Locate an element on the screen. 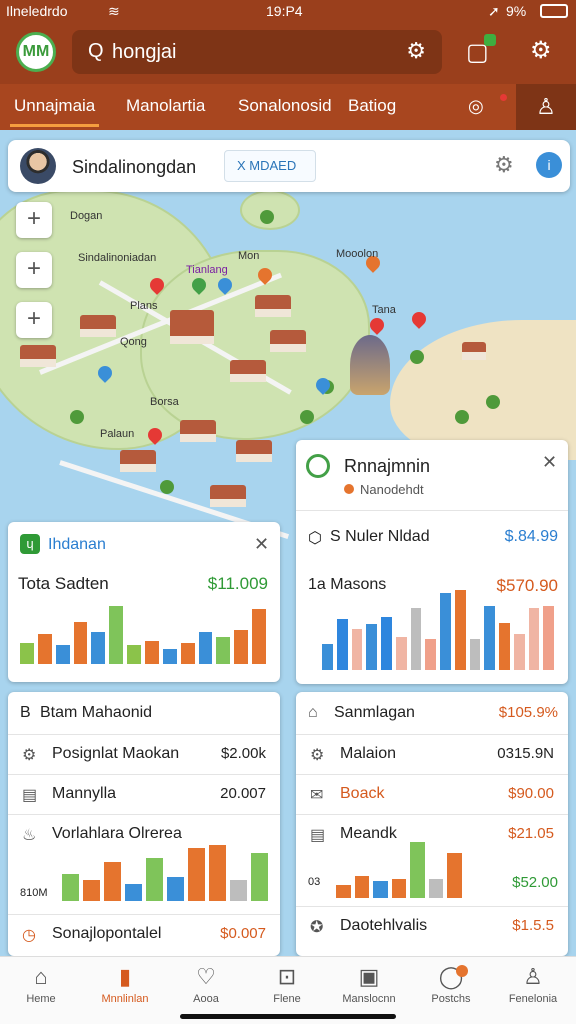 The image size is (576, 1024). info-icon: i is located at coordinates (549, 165).